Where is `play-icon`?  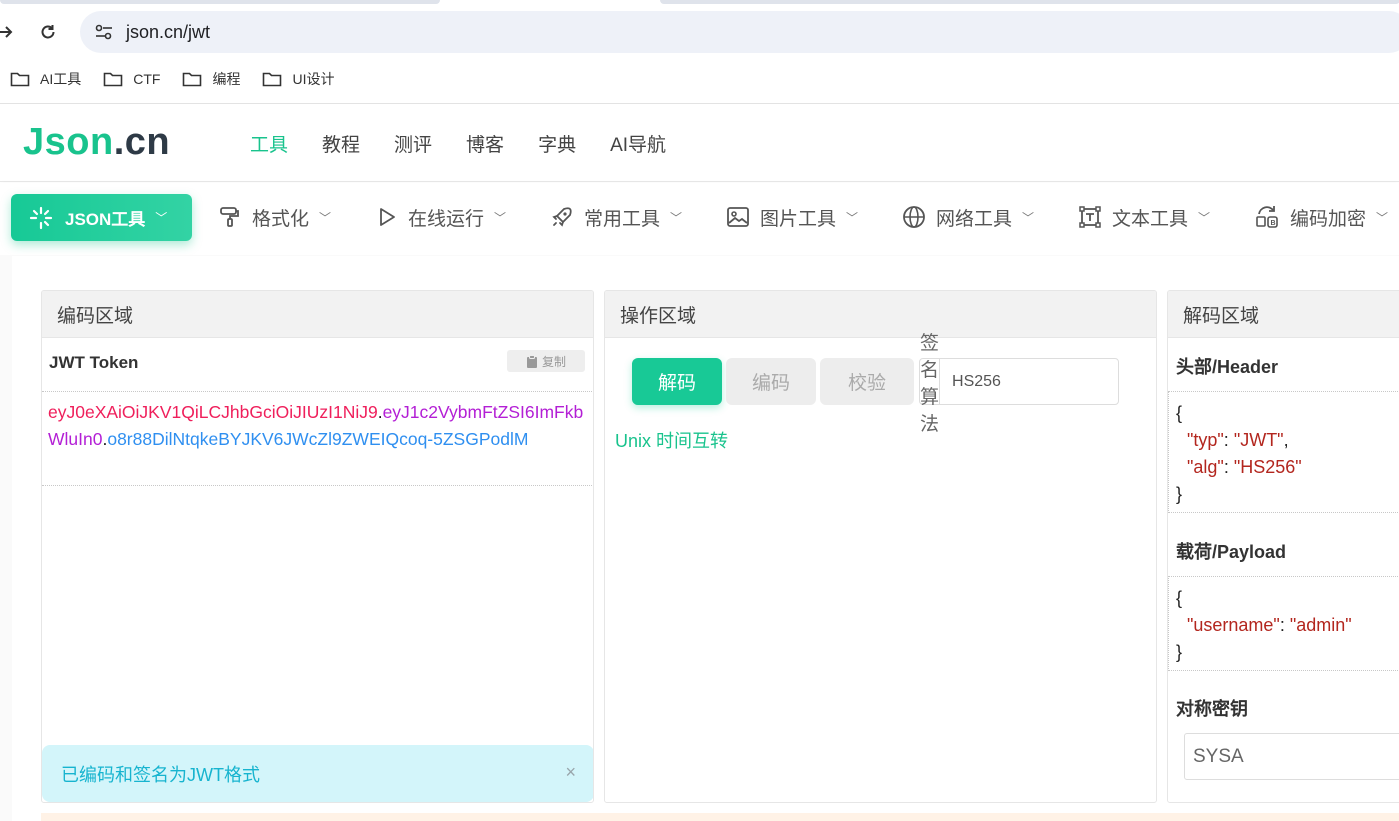 play-icon is located at coordinates (387, 217).